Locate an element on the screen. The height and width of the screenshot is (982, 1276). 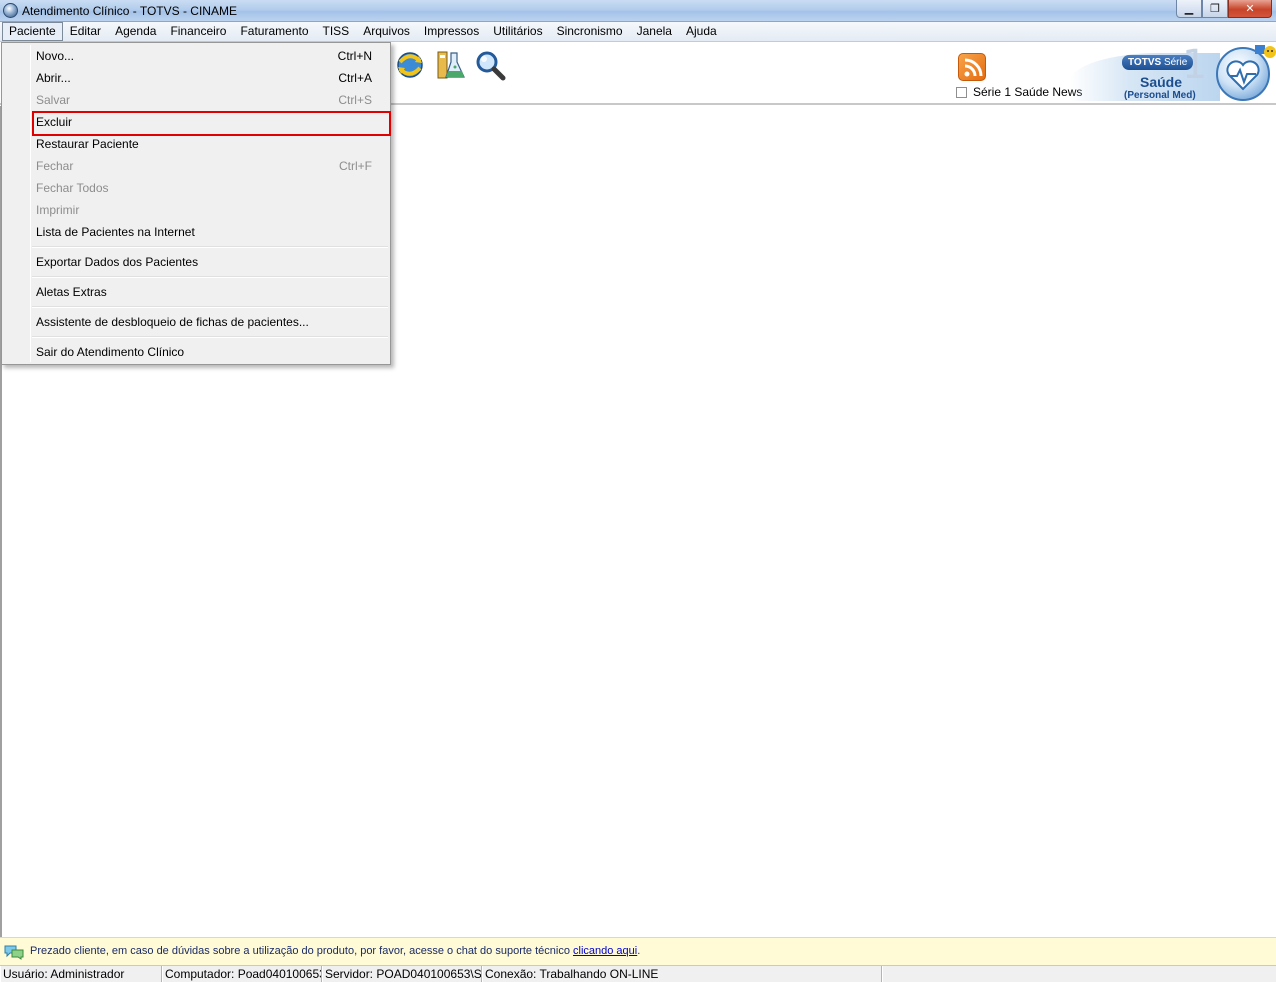
window-controls: ▁ ❐ ✕ is located at coordinates (1224, 9).